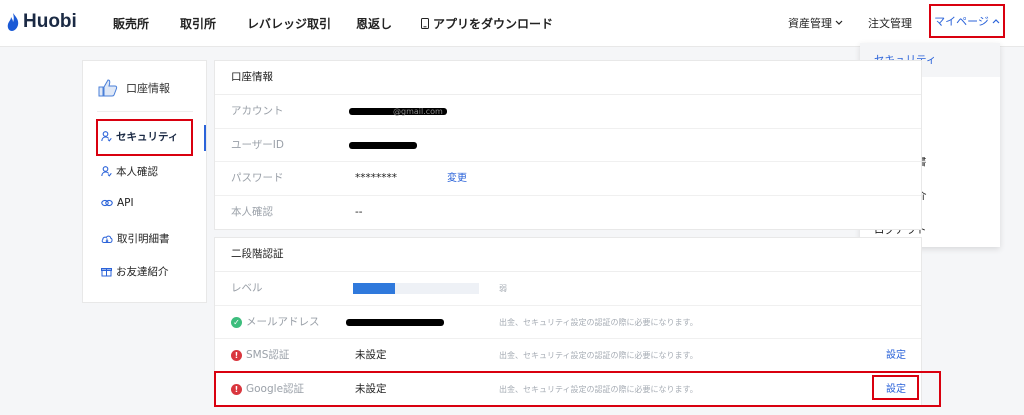 The width and height of the screenshot is (1024, 415). Describe the element at coordinates (106, 136) in the screenshot. I see `user-shield-icon` at that location.